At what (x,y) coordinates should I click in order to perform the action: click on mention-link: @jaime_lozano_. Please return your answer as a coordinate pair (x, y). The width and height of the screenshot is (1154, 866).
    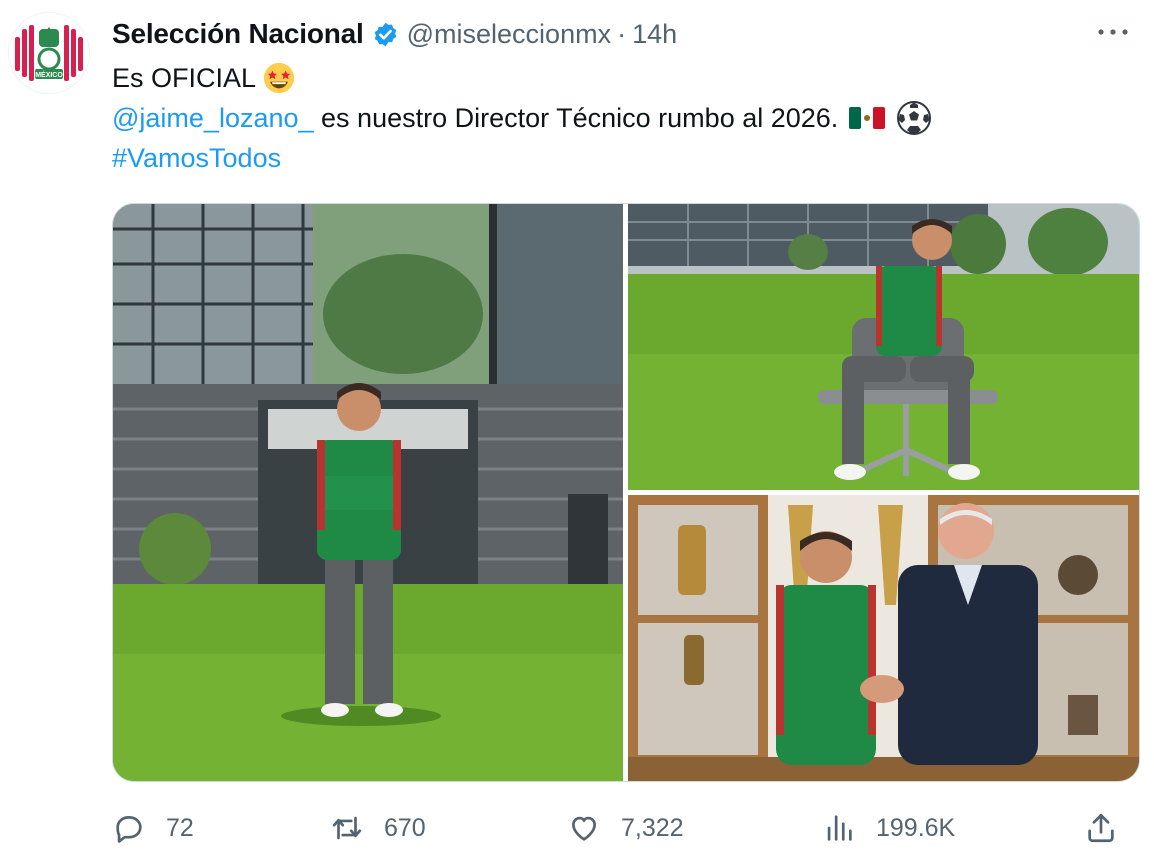
    Looking at the image, I should click on (213, 118).